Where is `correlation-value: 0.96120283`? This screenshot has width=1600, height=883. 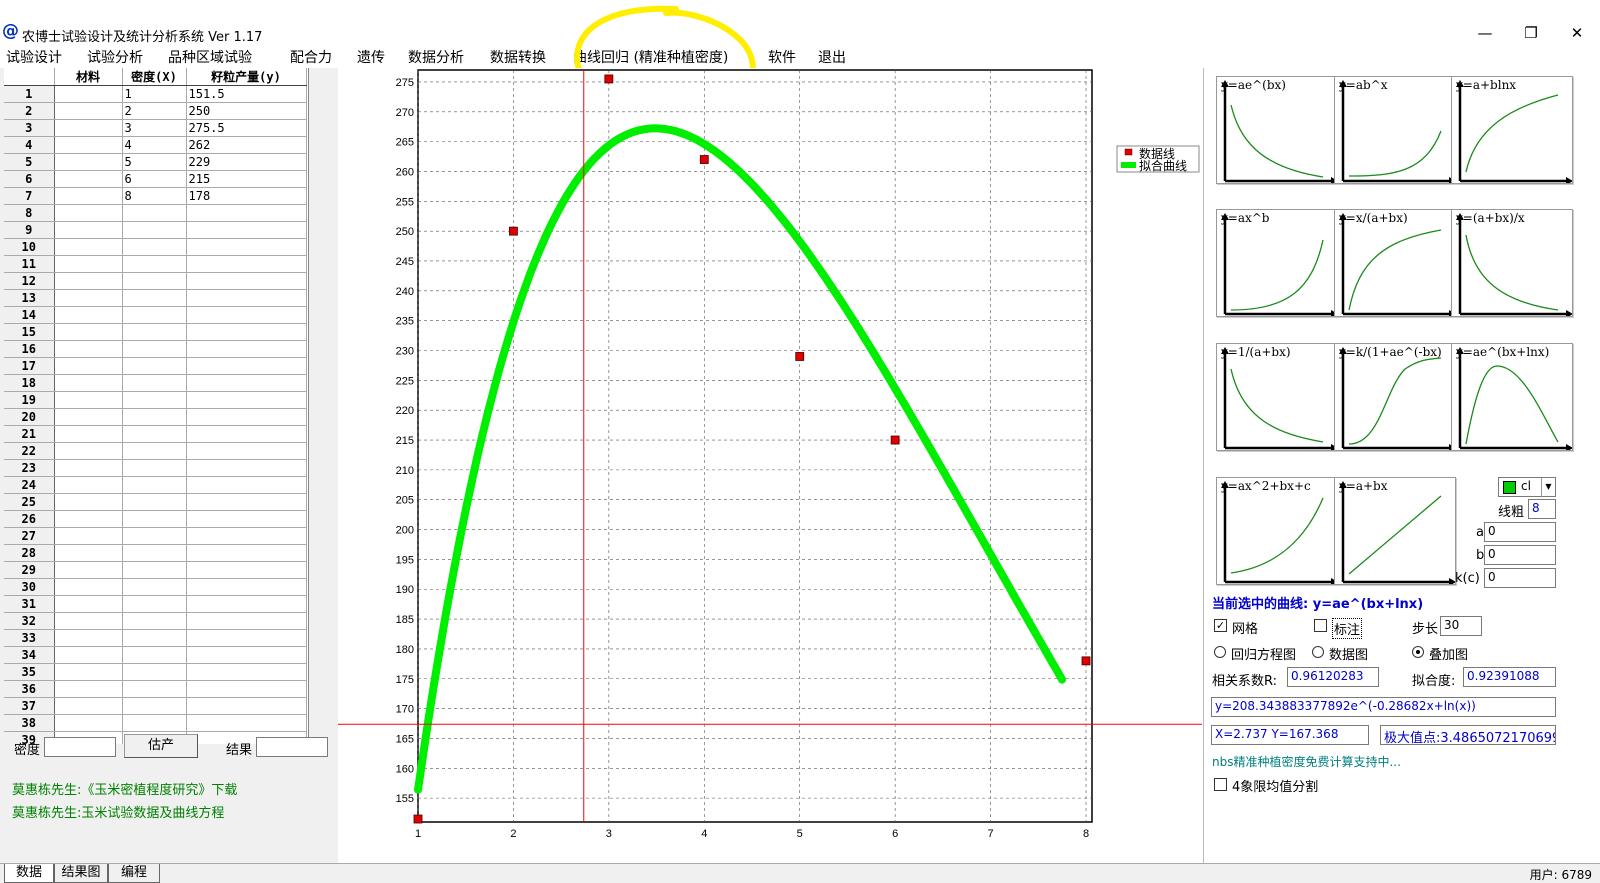
correlation-value: 0.96120283 is located at coordinates (1333, 677).